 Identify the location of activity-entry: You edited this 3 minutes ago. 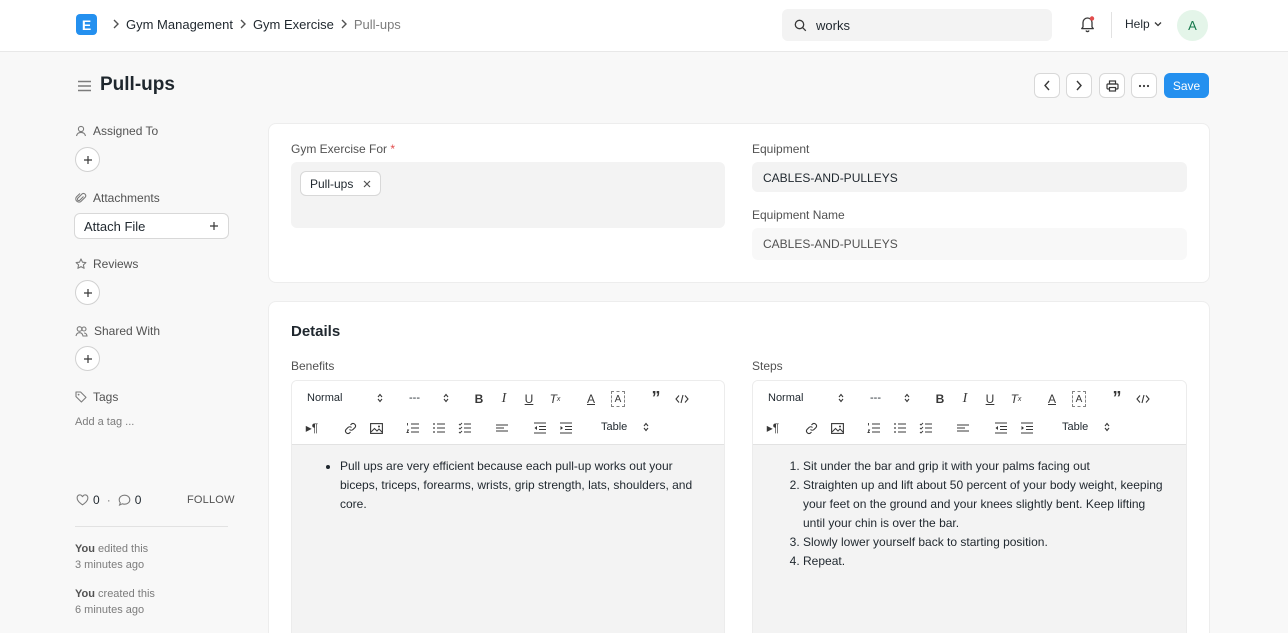
(111, 557).